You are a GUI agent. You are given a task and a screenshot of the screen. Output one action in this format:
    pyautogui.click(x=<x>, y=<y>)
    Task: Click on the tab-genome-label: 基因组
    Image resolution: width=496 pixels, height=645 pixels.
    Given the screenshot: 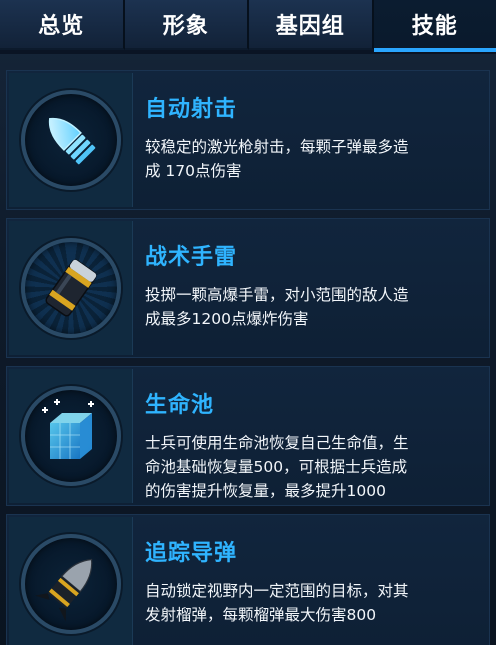 What is the action you would take?
    pyautogui.click(x=310, y=26)
    